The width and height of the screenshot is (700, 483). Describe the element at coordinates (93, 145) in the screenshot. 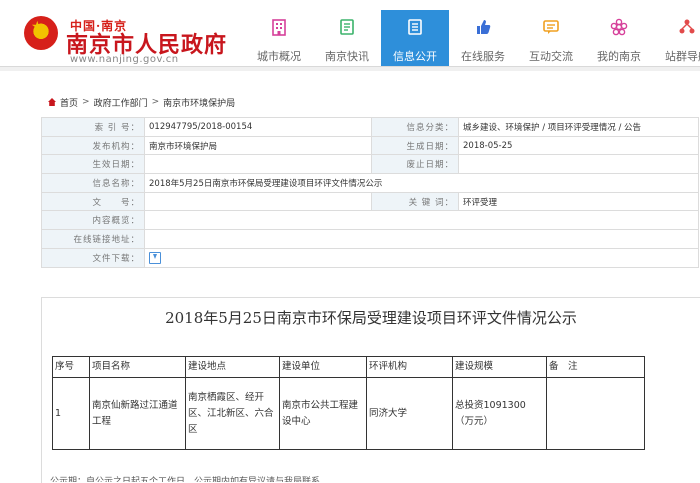

I see `publisher-label: 发布机构：` at that location.